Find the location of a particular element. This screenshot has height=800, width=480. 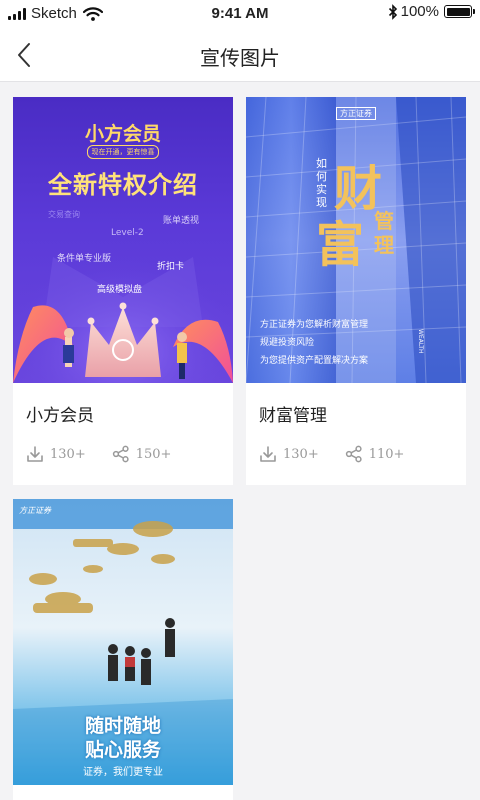

poster-feature: 交易查询 is located at coordinates (64, 214).